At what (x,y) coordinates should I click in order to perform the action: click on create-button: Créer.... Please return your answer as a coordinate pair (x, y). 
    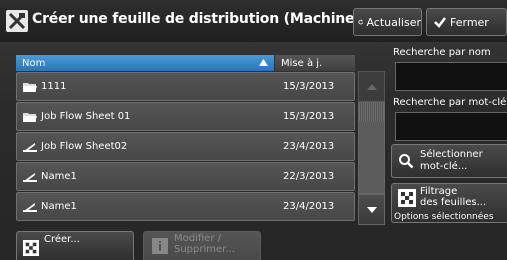
    Looking at the image, I should click on (75, 245).